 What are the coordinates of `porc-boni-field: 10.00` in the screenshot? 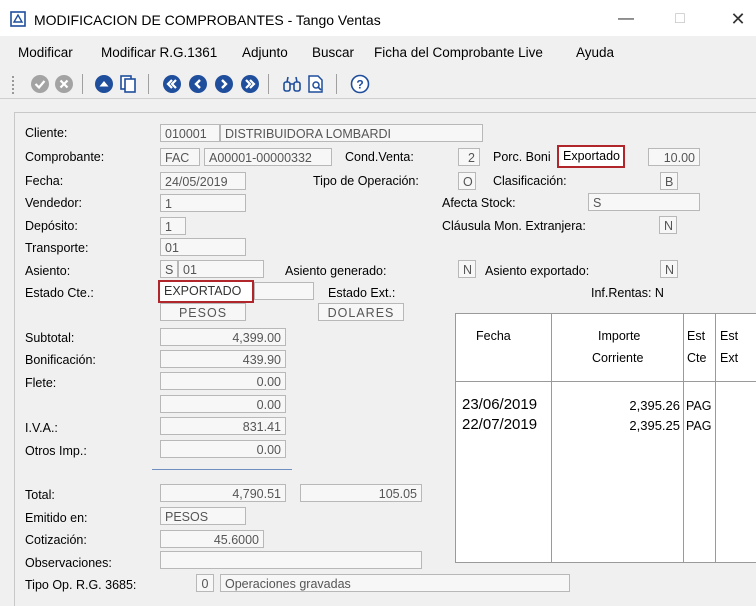 It's located at (674, 157).